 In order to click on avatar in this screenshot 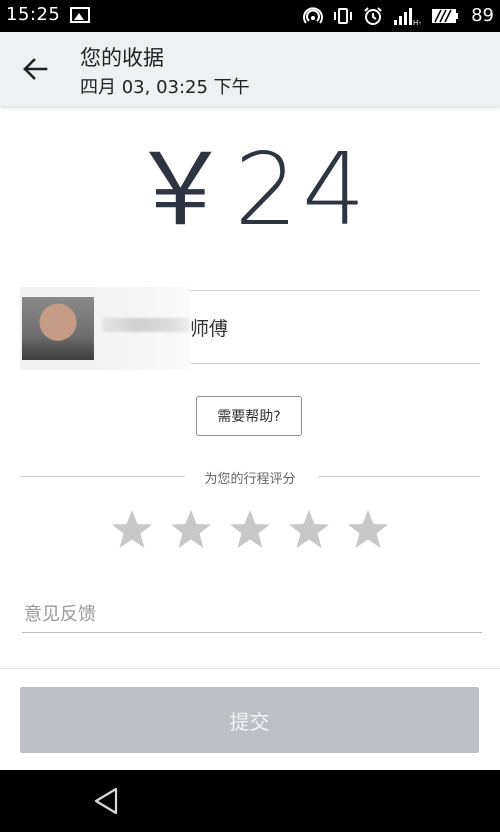, I will do `click(58, 328)`.